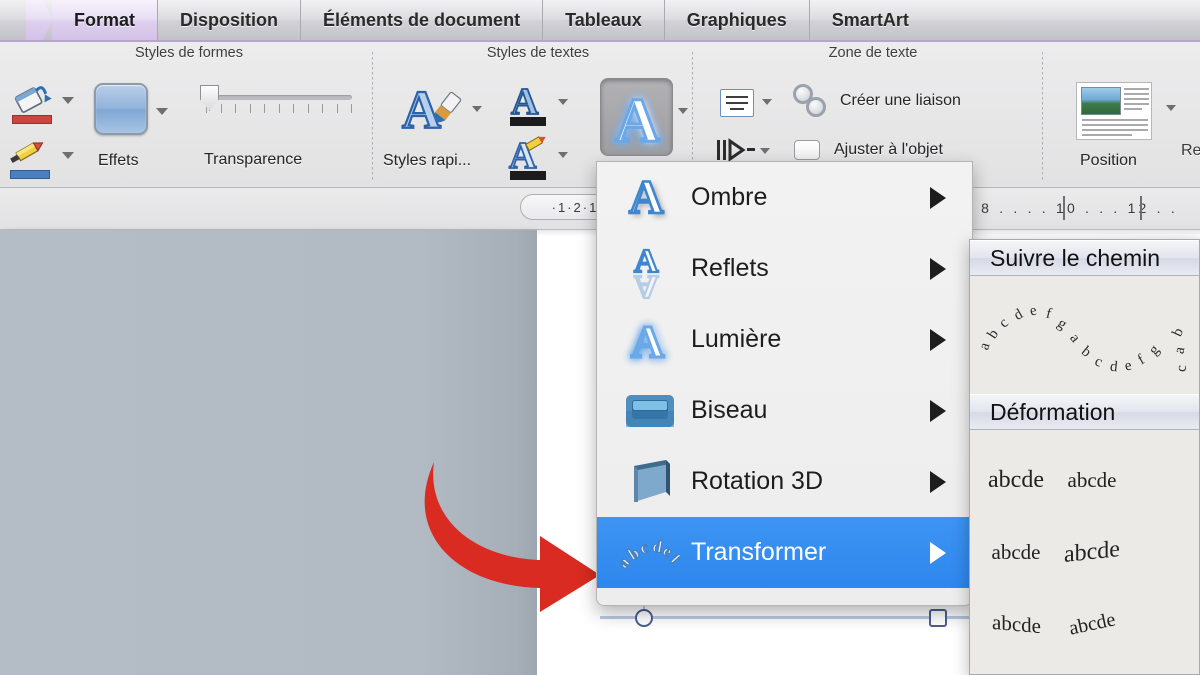 The width and height of the screenshot is (1200, 675). I want to click on text-fill-button: A, so click(529, 104).